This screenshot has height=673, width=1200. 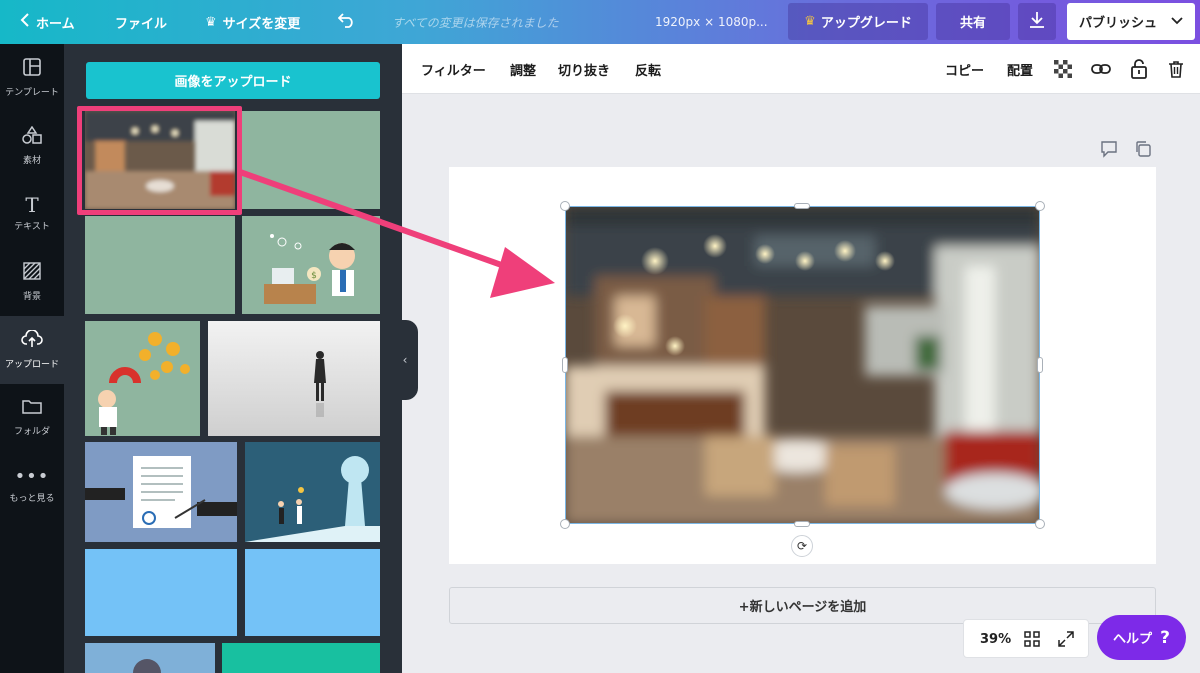 What do you see at coordinates (995, 639) in the screenshot?
I see `zoom-level: 39%` at bounding box center [995, 639].